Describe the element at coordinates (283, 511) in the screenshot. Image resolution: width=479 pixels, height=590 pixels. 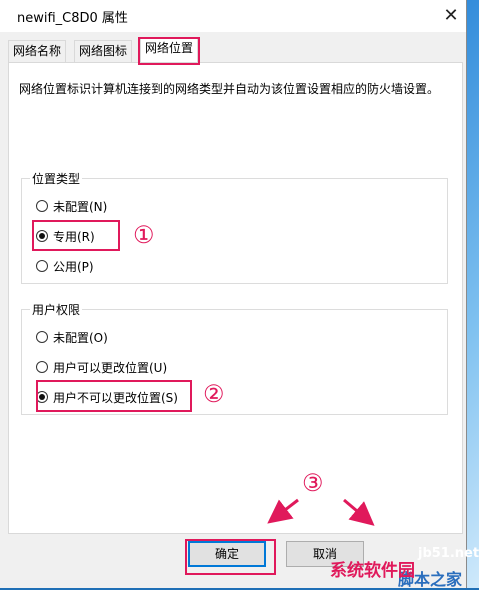
I see `arrow-to-ok` at that location.